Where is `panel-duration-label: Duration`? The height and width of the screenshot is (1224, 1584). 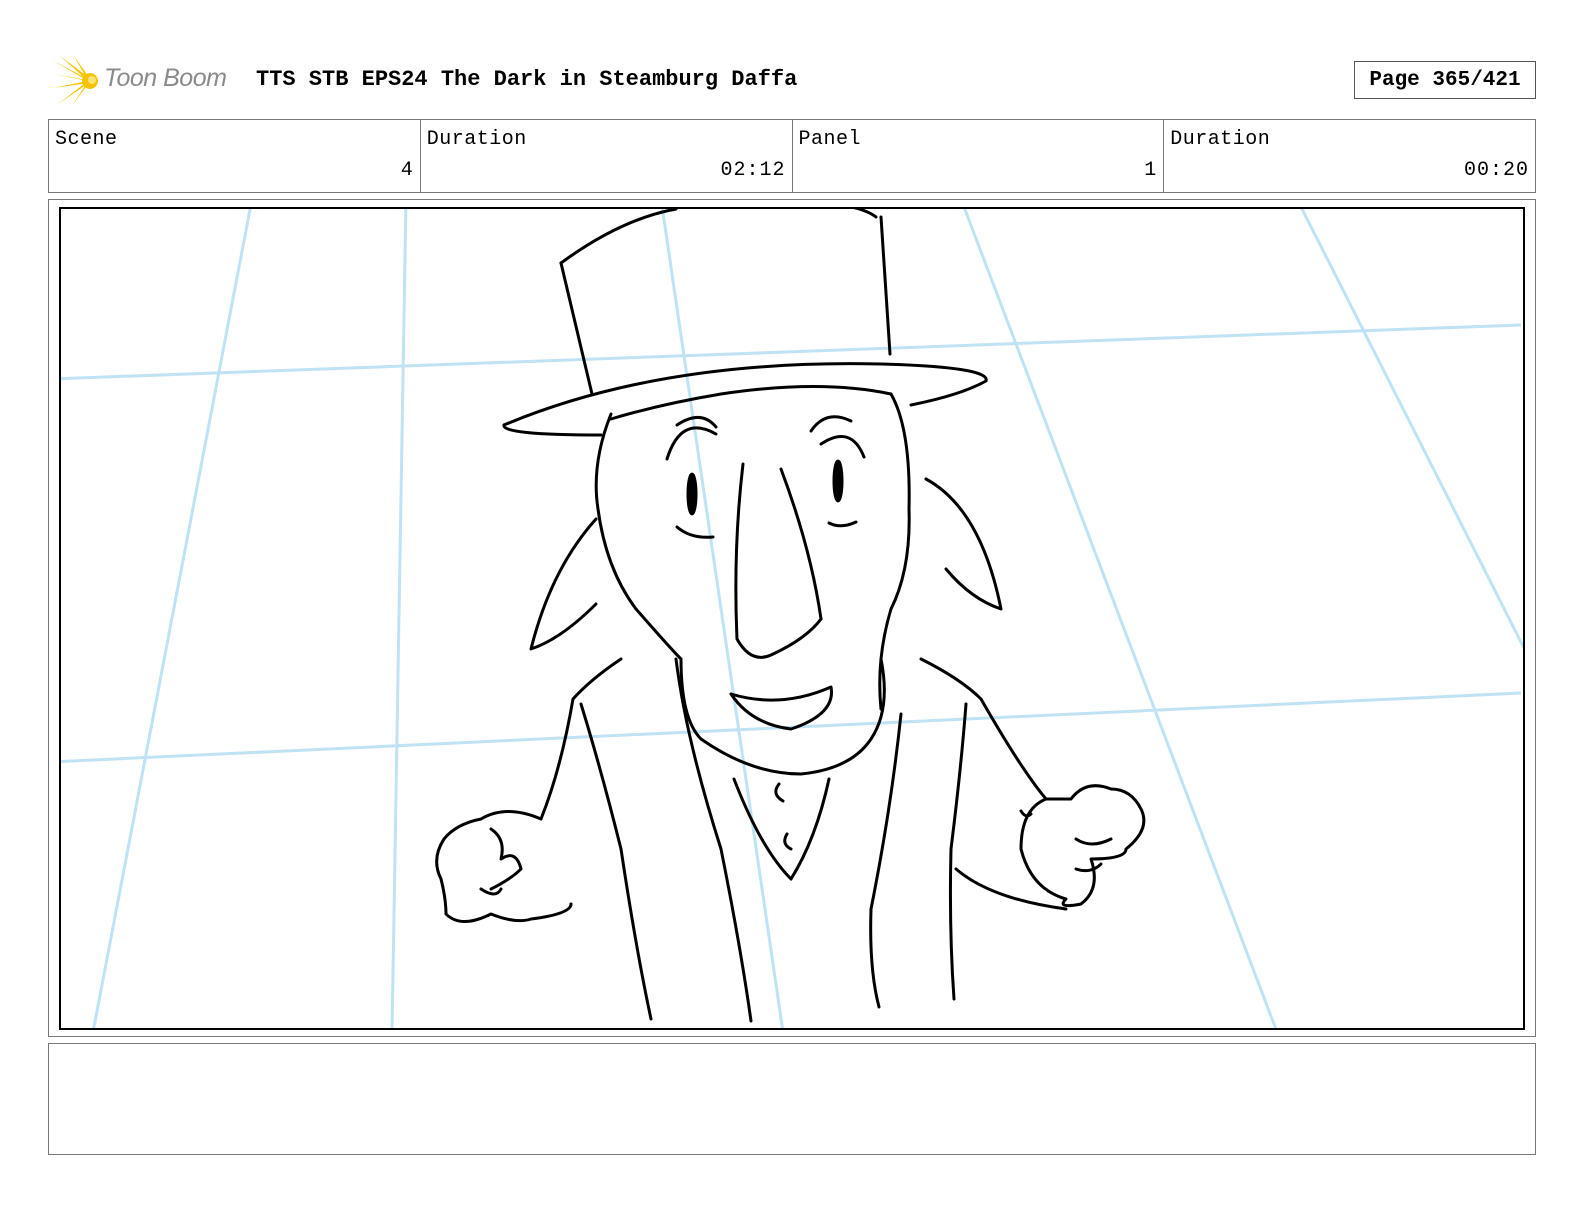
panel-duration-label: Duration is located at coordinates (1220, 139).